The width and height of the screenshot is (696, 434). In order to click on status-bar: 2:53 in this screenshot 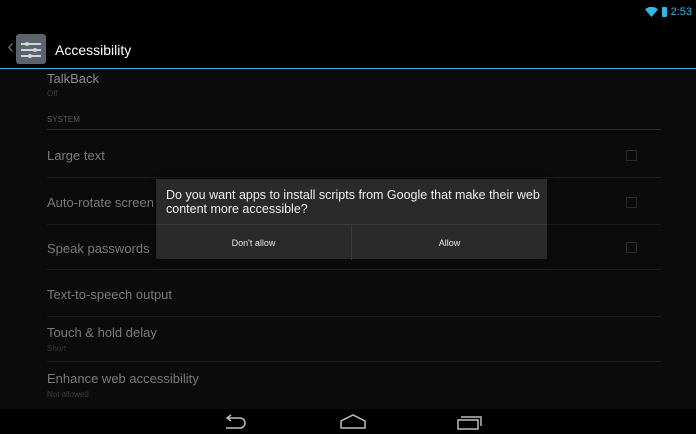, I will do `click(348, 15)`.